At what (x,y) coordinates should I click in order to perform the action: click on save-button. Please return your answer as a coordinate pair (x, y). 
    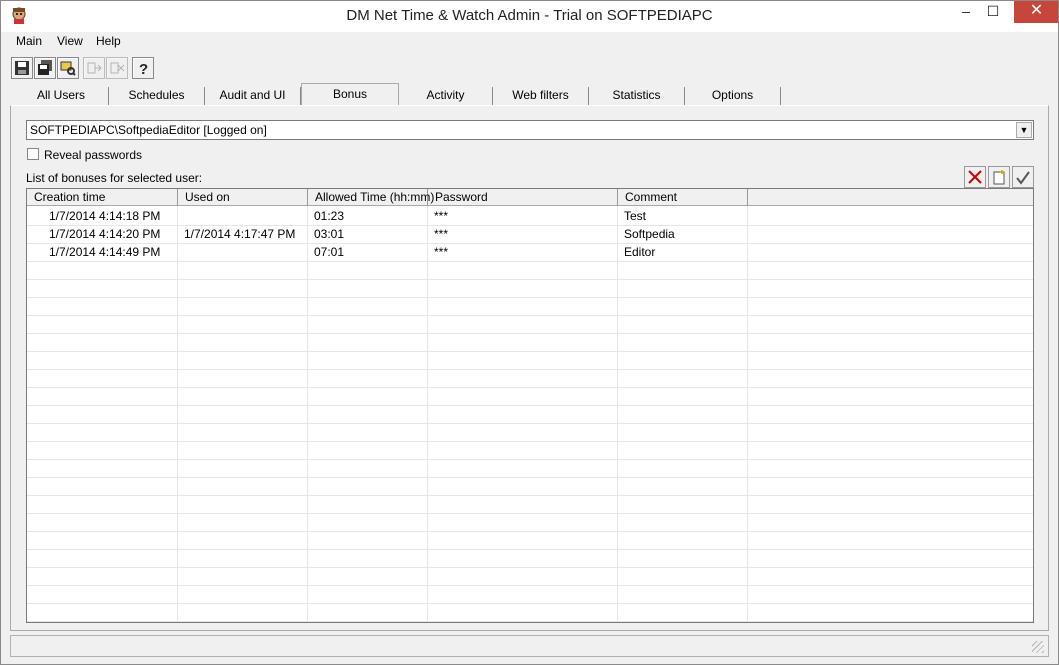
    Looking at the image, I should click on (22, 68).